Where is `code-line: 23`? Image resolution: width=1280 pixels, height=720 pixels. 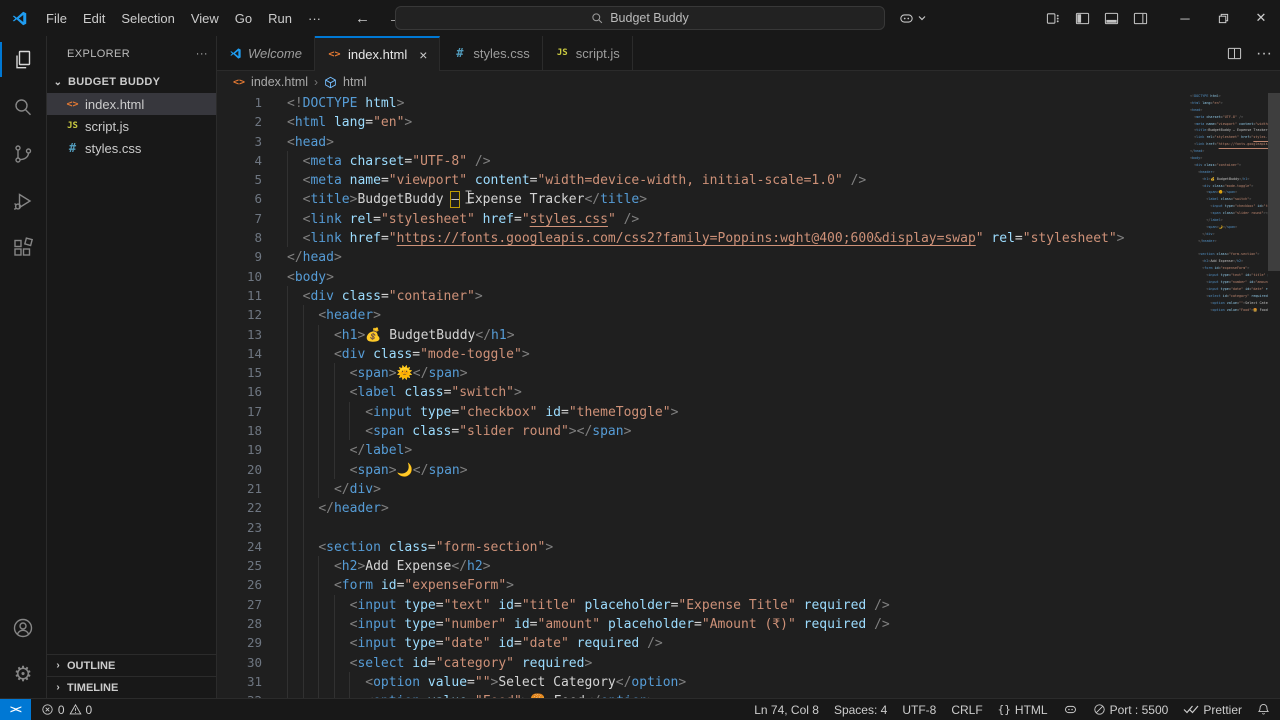
code-line: 23 is located at coordinates (703, 527).